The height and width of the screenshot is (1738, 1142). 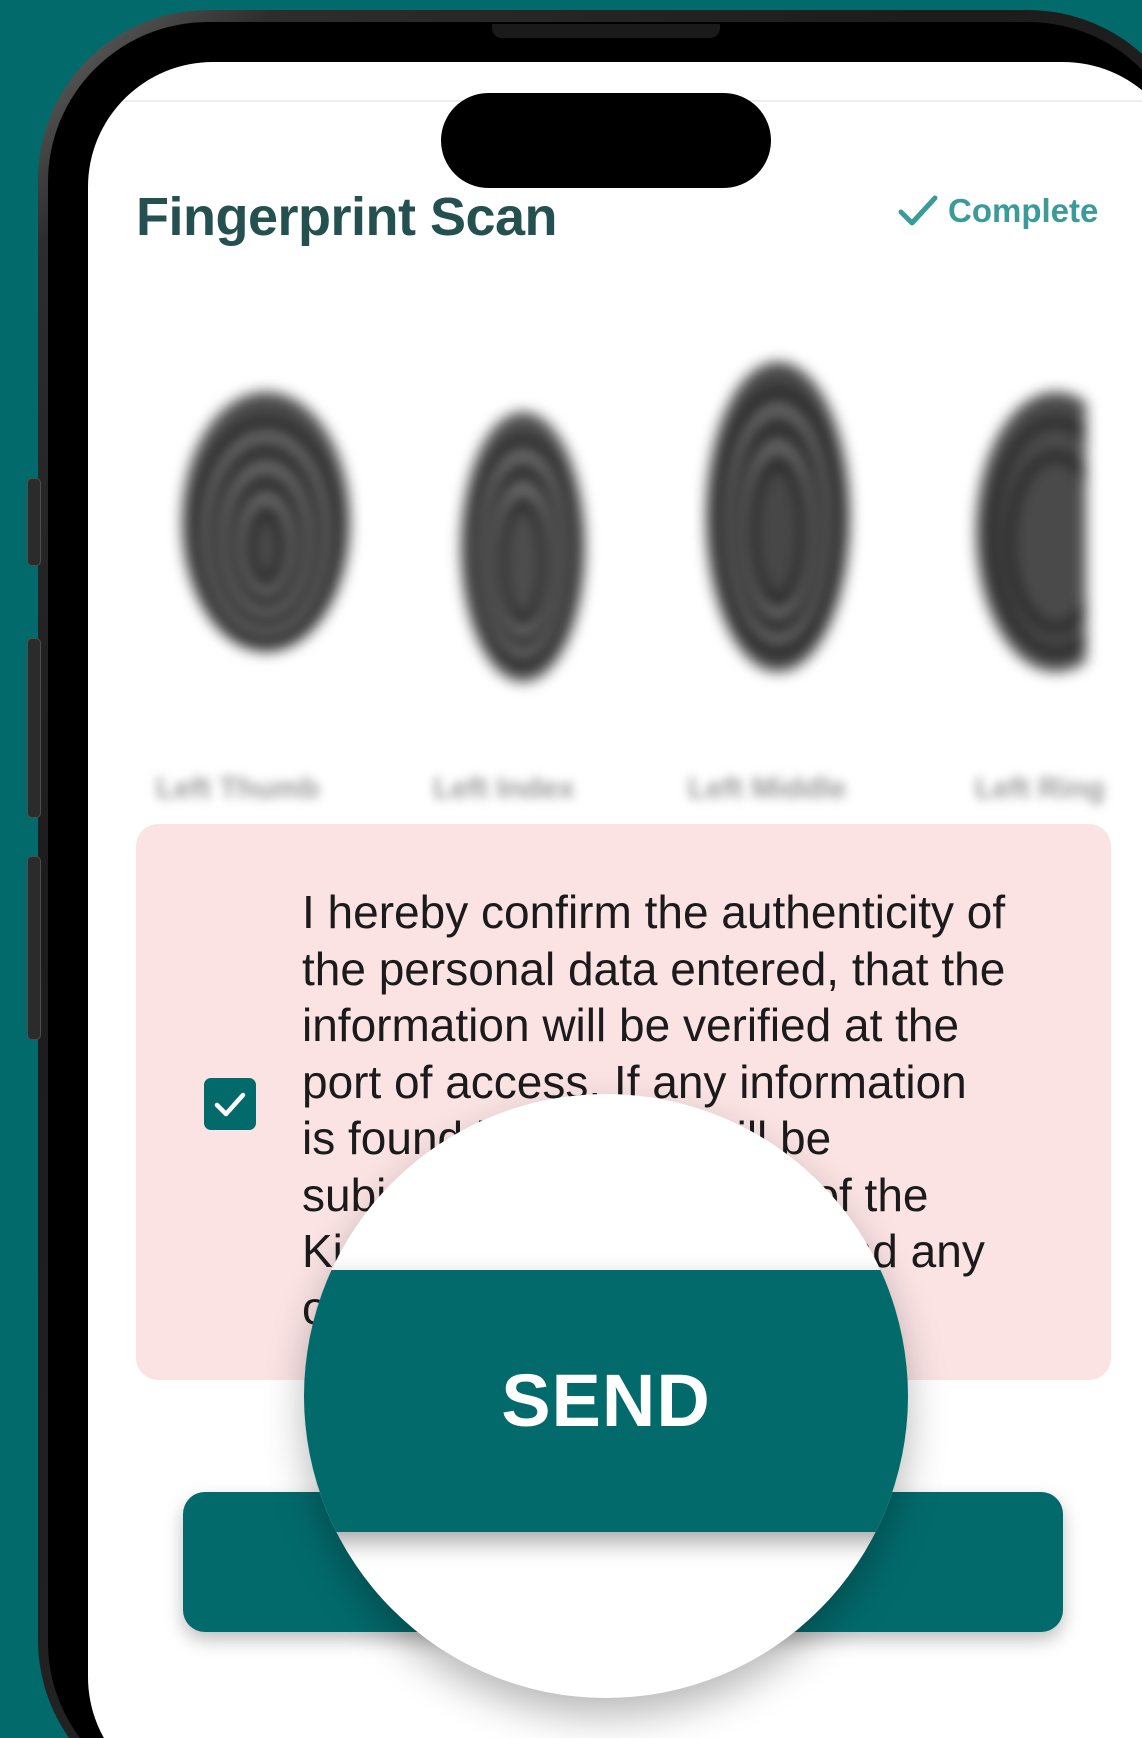 I want to click on fingerprint-label-left-ring: Left Ring, so click(x=1040, y=788).